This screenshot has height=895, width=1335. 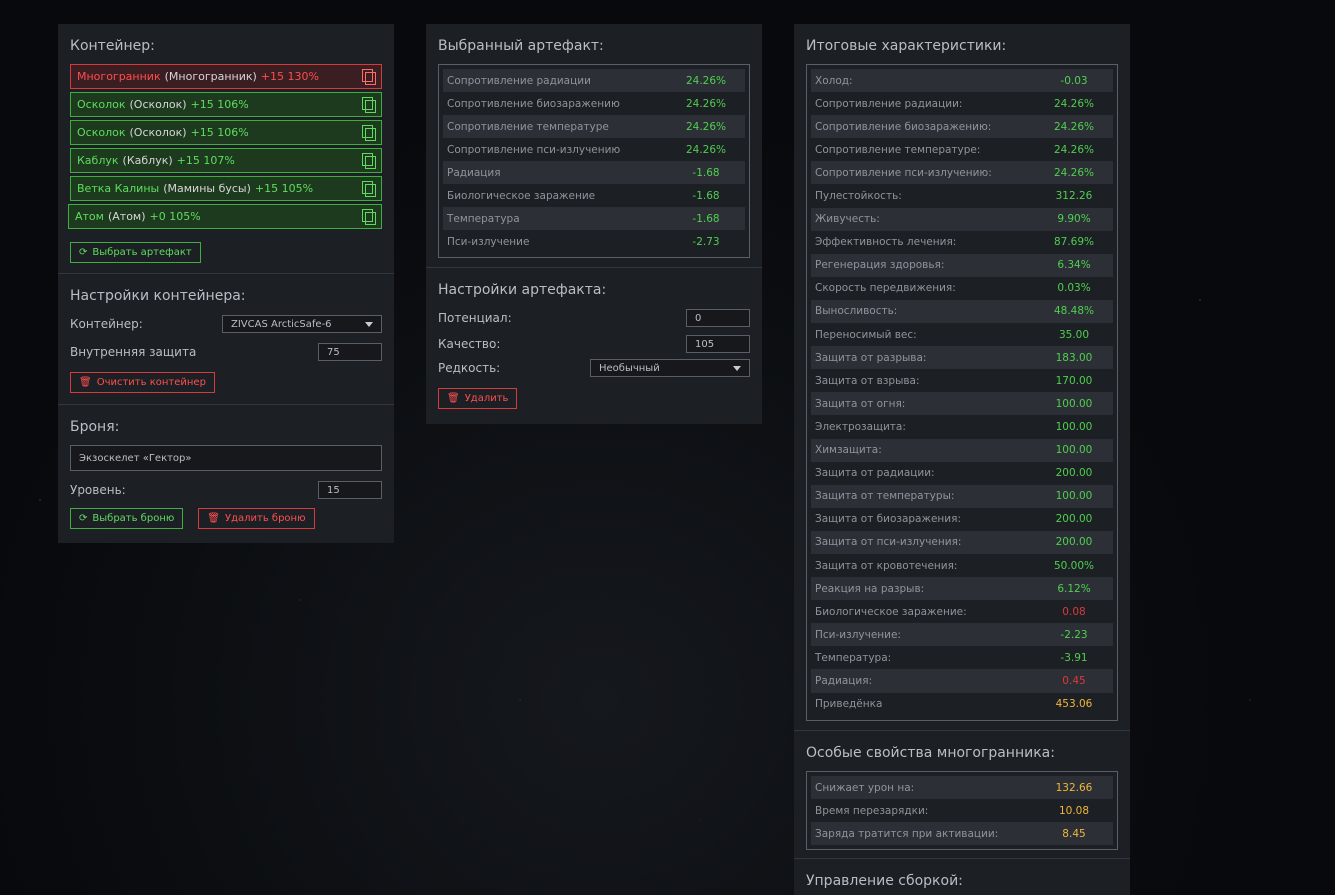 What do you see at coordinates (1074, 403) in the screenshot?
I see `stat-value: 100.00` at bounding box center [1074, 403].